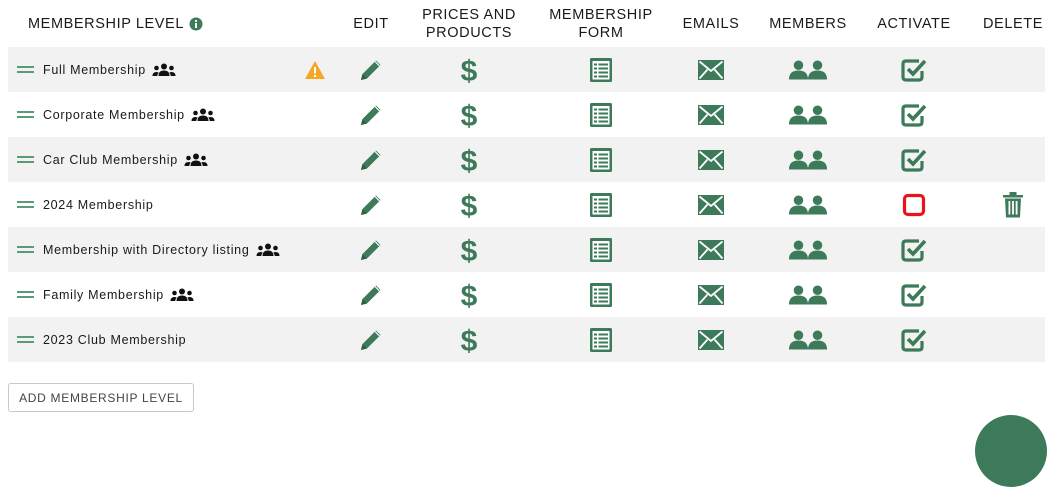 The width and height of the screenshot is (1061, 487). What do you see at coordinates (114, 114) in the screenshot?
I see `membership-level-label: Corporate Membership` at bounding box center [114, 114].